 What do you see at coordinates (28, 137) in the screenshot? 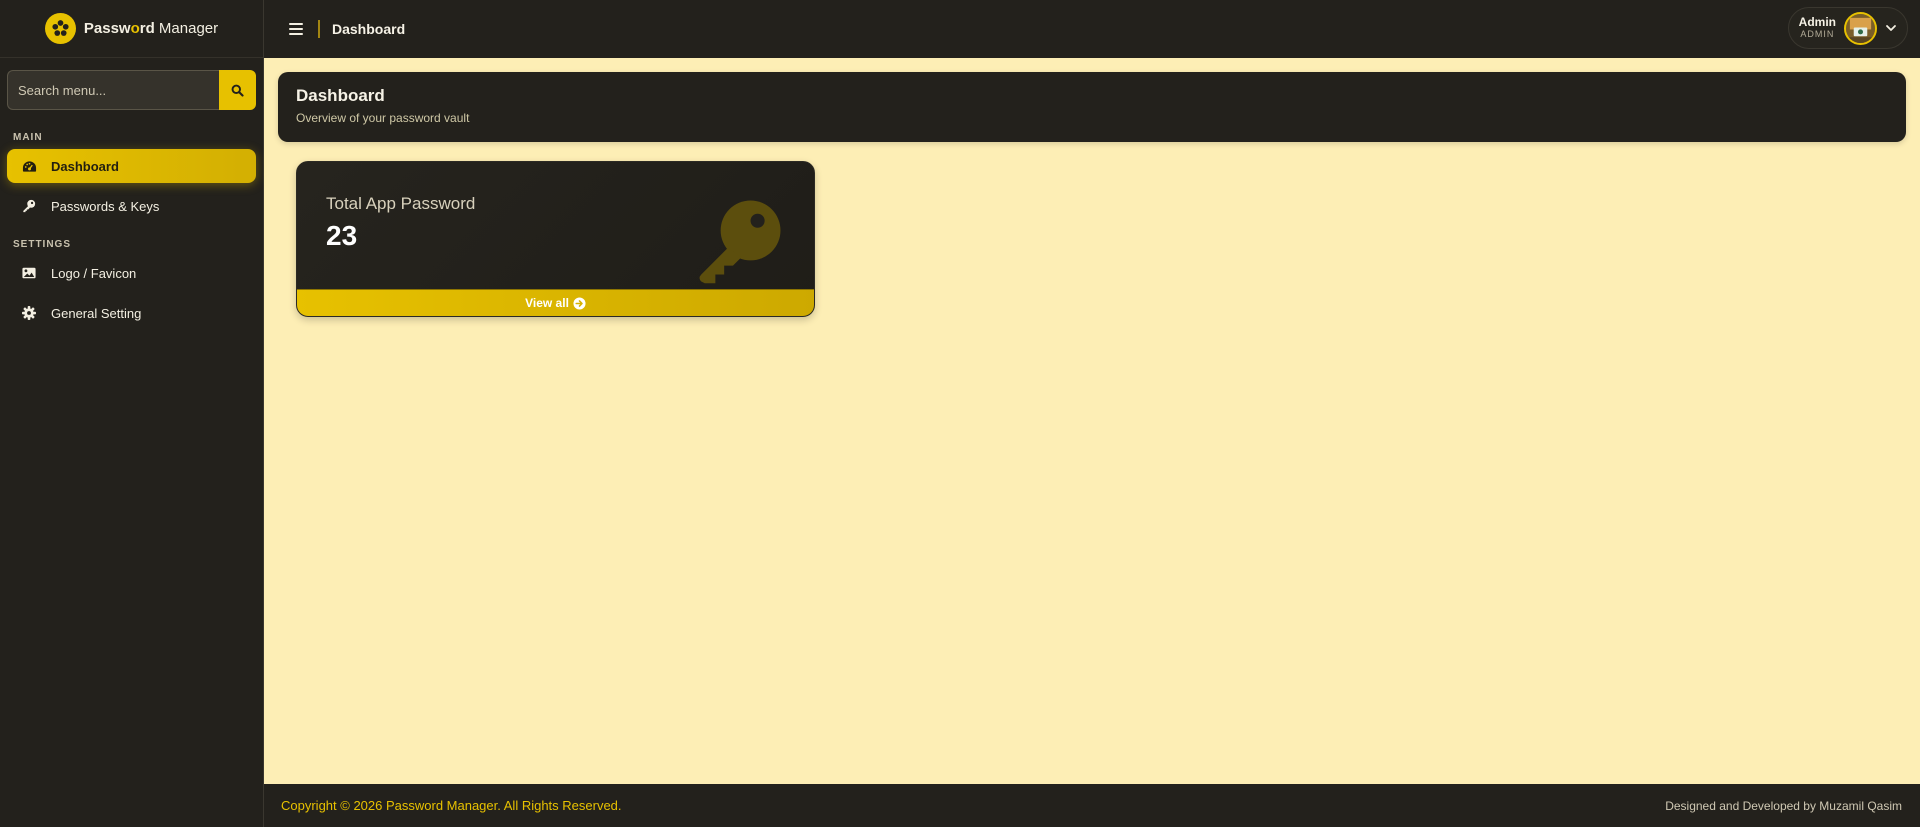
I see `menu-section-main: MAIN` at bounding box center [28, 137].